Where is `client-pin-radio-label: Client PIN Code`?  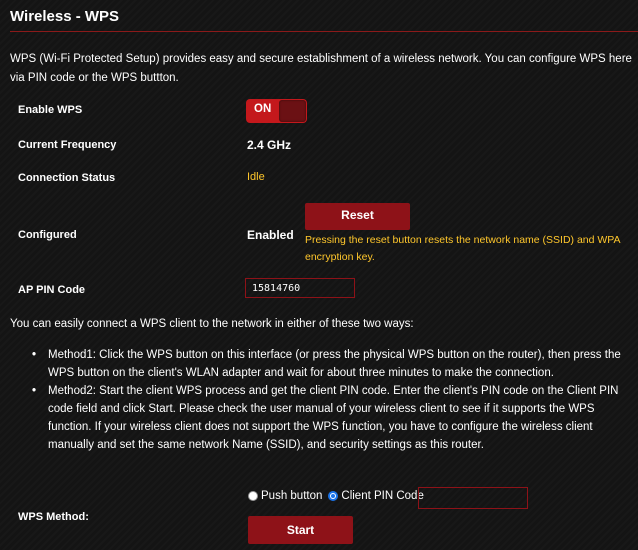 client-pin-radio-label: Client PIN Code is located at coordinates (382, 496).